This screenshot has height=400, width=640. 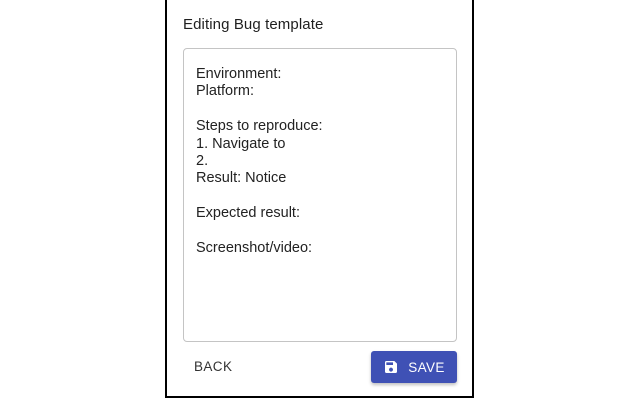 I want to click on editor-line: Platform:, so click(x=225, y=91).